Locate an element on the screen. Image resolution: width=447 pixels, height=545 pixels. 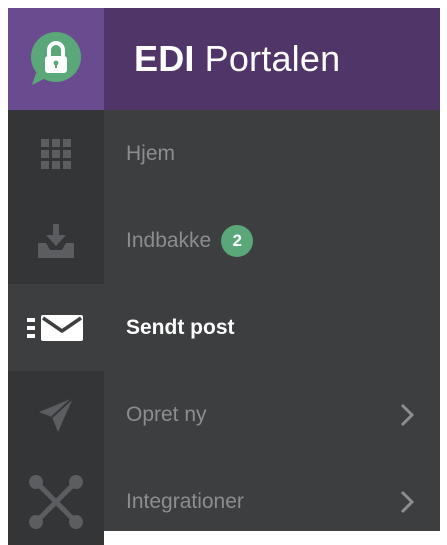
nav-label-opret-ny: Opret ny is located at coordinates (166, 414).